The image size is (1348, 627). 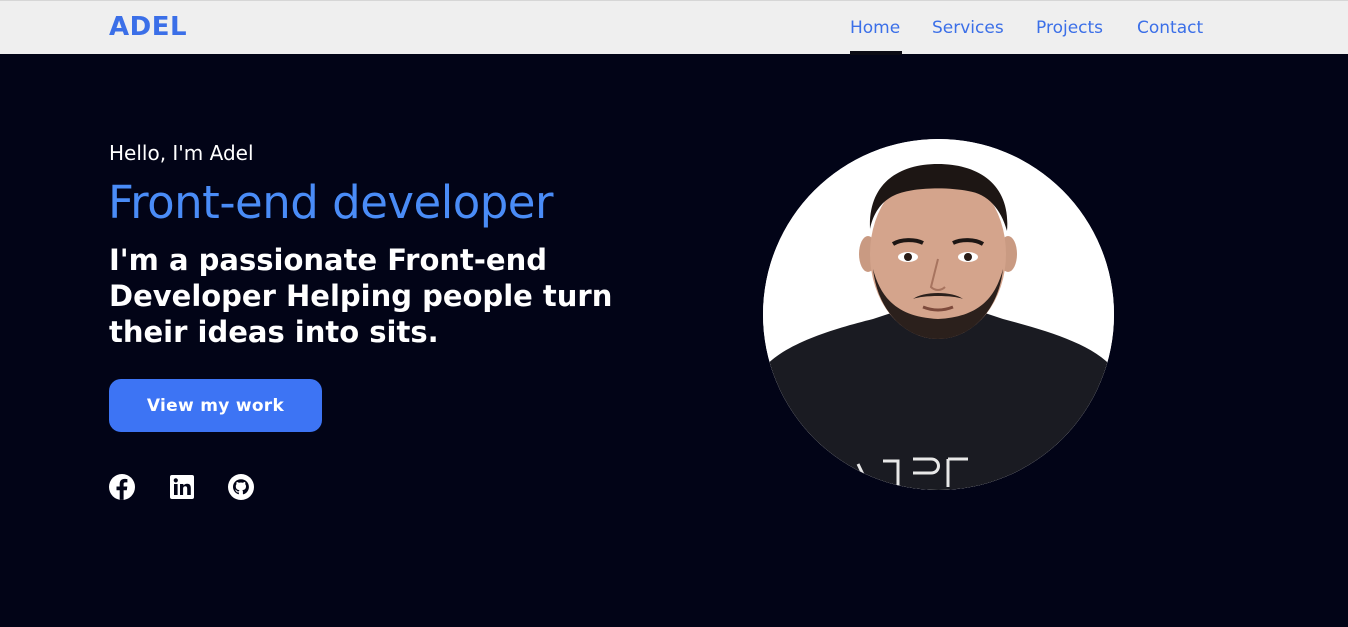 I want to click on github-icon, so click(x=241, y=487).